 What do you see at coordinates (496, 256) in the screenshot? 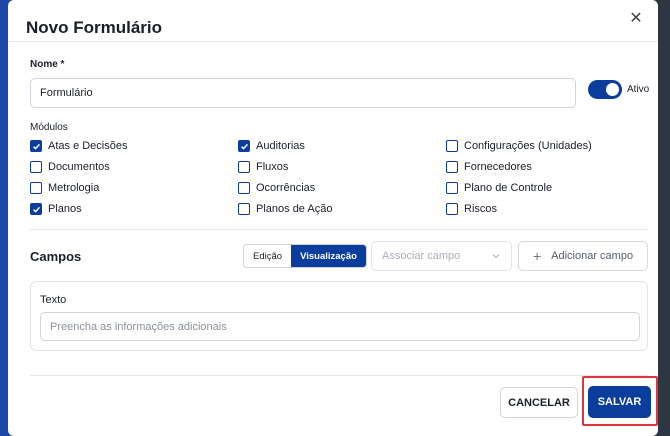
I see `chevron-down-icon` at bounding box center [496, 256].